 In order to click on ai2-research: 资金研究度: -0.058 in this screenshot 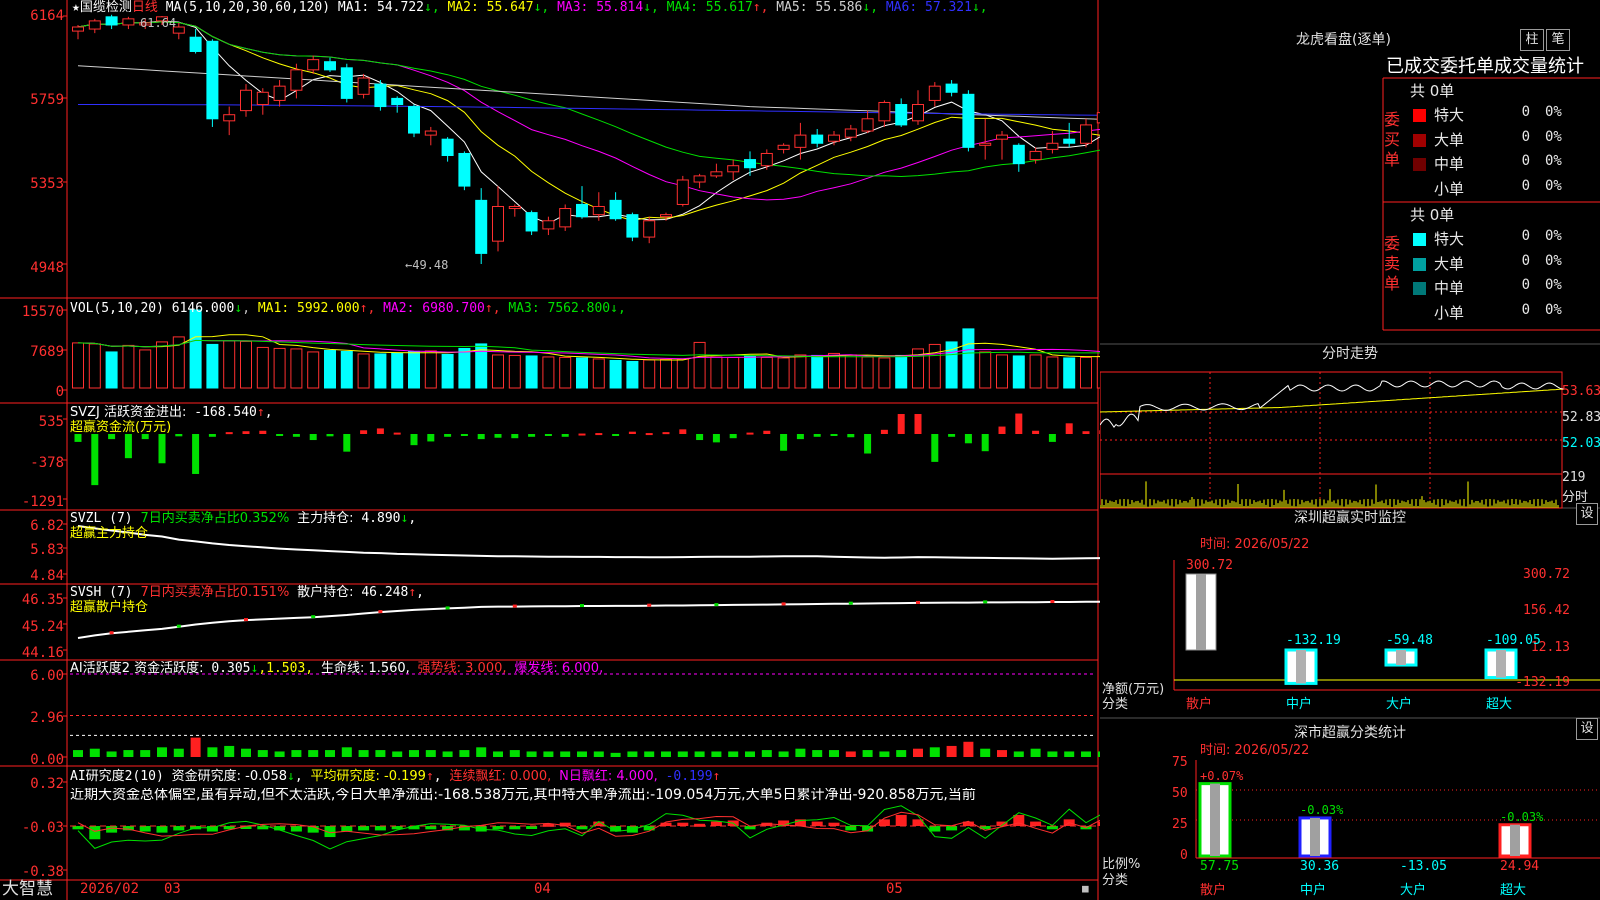, I will do `click(229, 776)`.